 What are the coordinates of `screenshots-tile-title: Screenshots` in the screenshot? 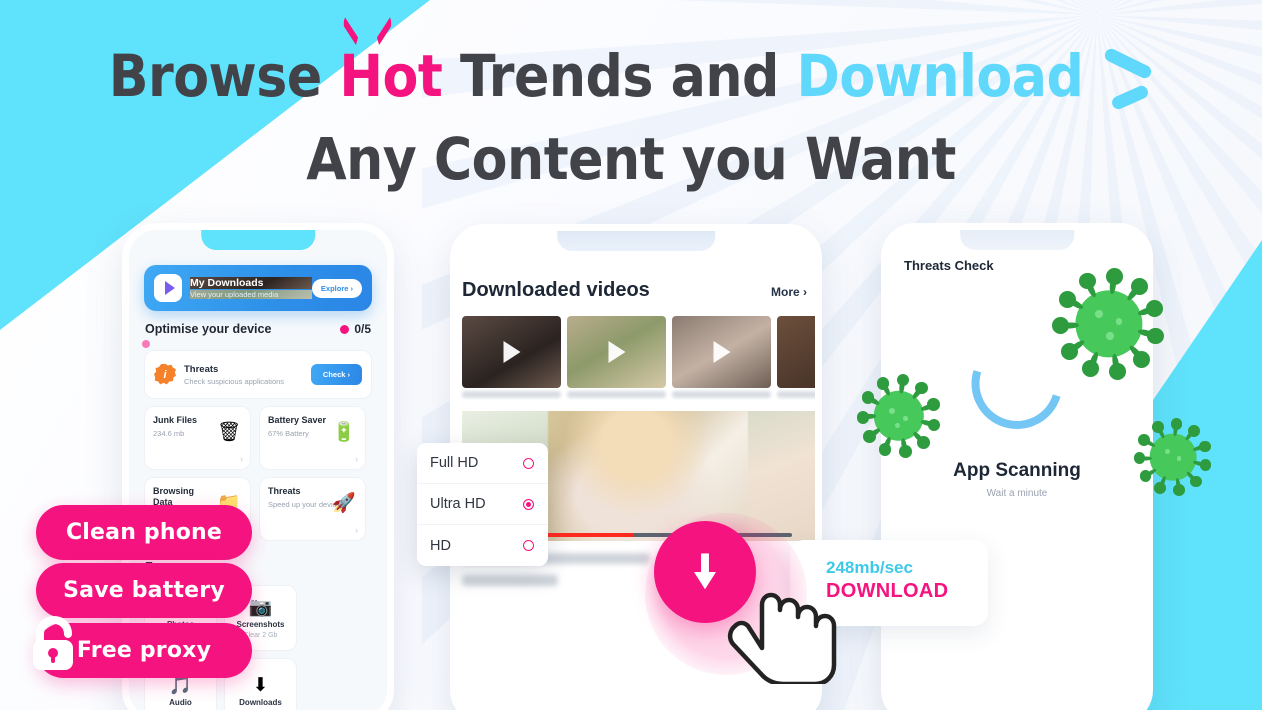 It's located at (260, 624).